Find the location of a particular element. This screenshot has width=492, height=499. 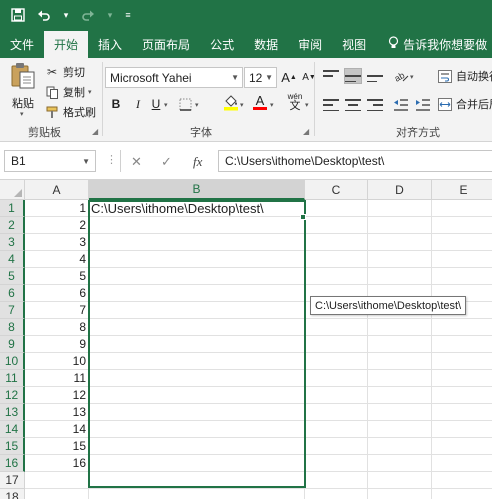

undo-dropdown-icon: ▾ is located at coordinates (66, 15).